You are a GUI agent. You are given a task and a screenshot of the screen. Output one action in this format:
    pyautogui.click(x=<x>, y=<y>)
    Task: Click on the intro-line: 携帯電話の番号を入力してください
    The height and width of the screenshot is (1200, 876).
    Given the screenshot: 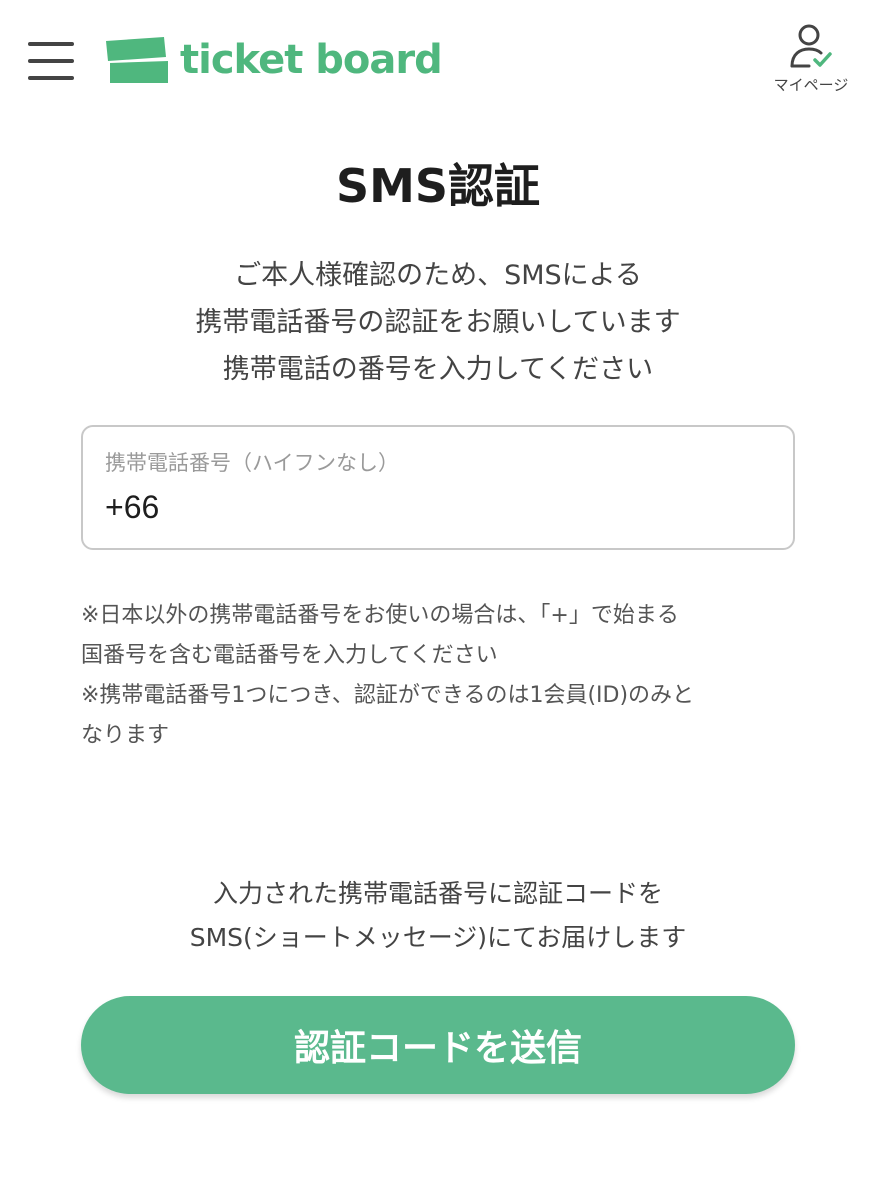 What is the action you would take?
    pyautogui.click(x=438, y=369)
    